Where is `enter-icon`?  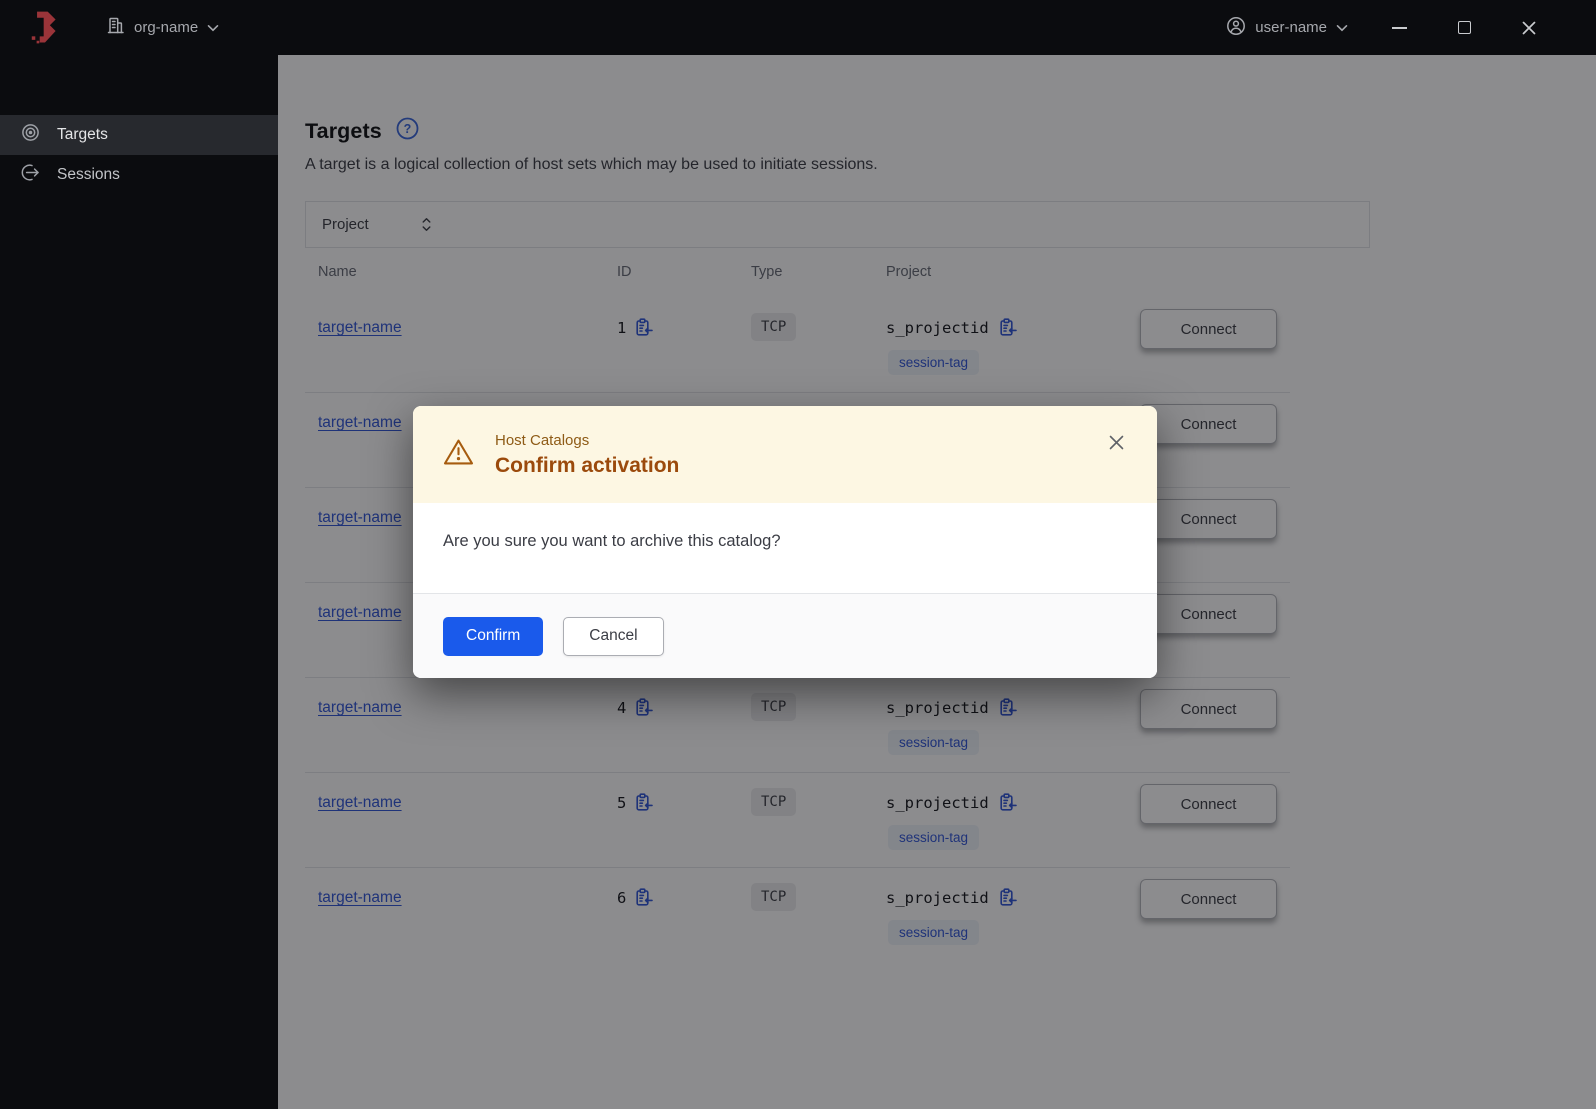 enter-icon is located at coordinates (30, 175).